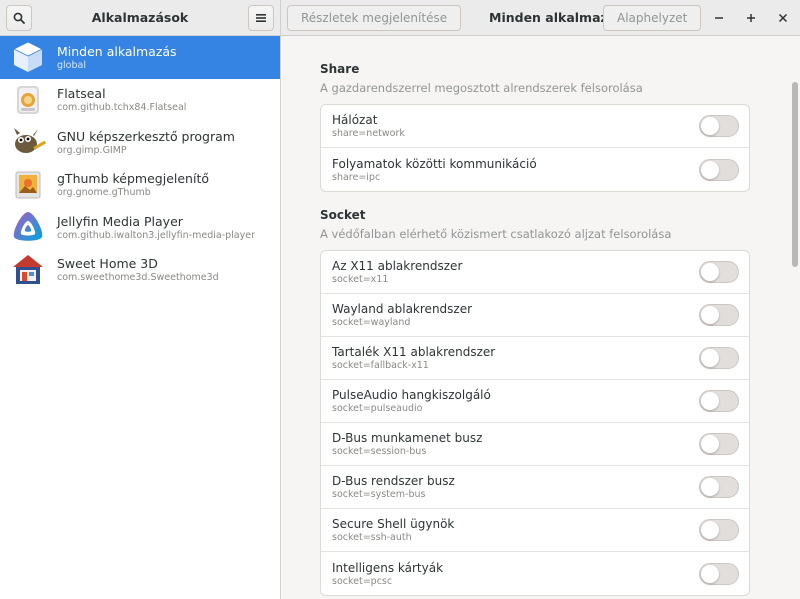 The height and width of the screenshot is (599, 800). I want to click on pcsc-toggle, so click(719, 573).